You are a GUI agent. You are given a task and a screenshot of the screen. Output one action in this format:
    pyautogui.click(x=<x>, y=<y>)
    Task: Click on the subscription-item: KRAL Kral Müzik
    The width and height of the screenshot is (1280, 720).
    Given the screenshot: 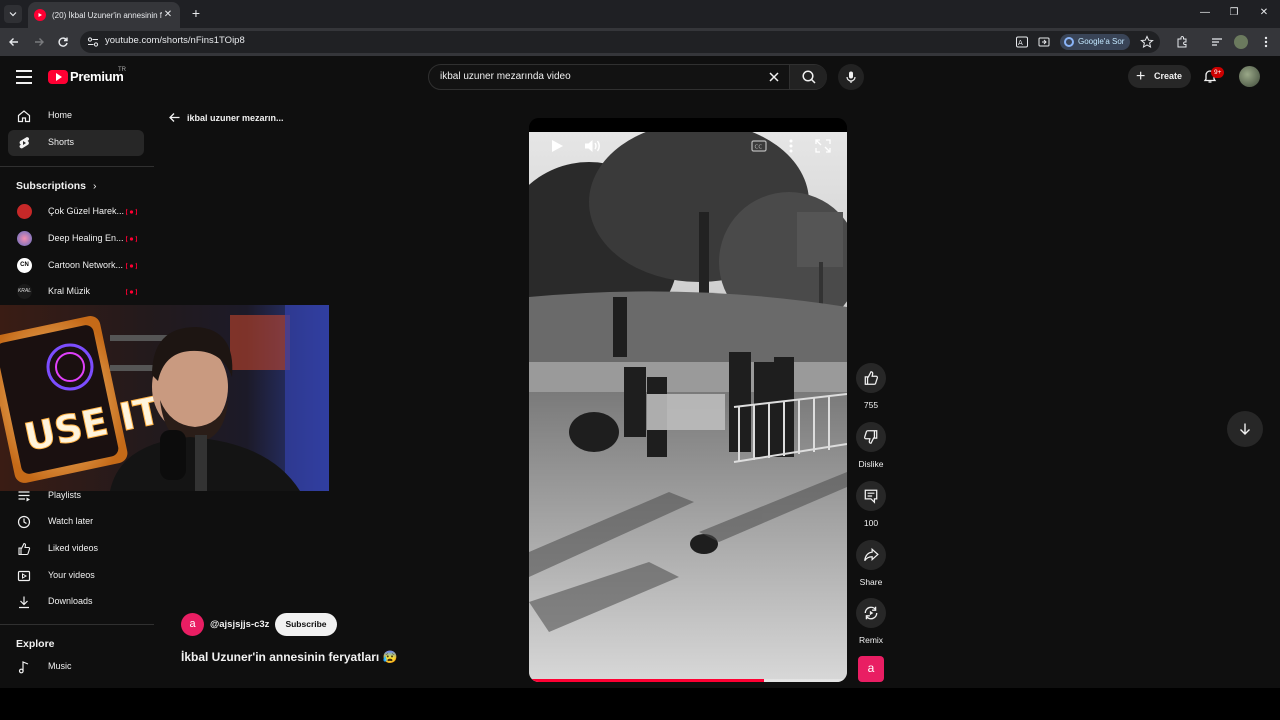 What is the action you would take?
    pyautogui.click(x=76, y=292)
    